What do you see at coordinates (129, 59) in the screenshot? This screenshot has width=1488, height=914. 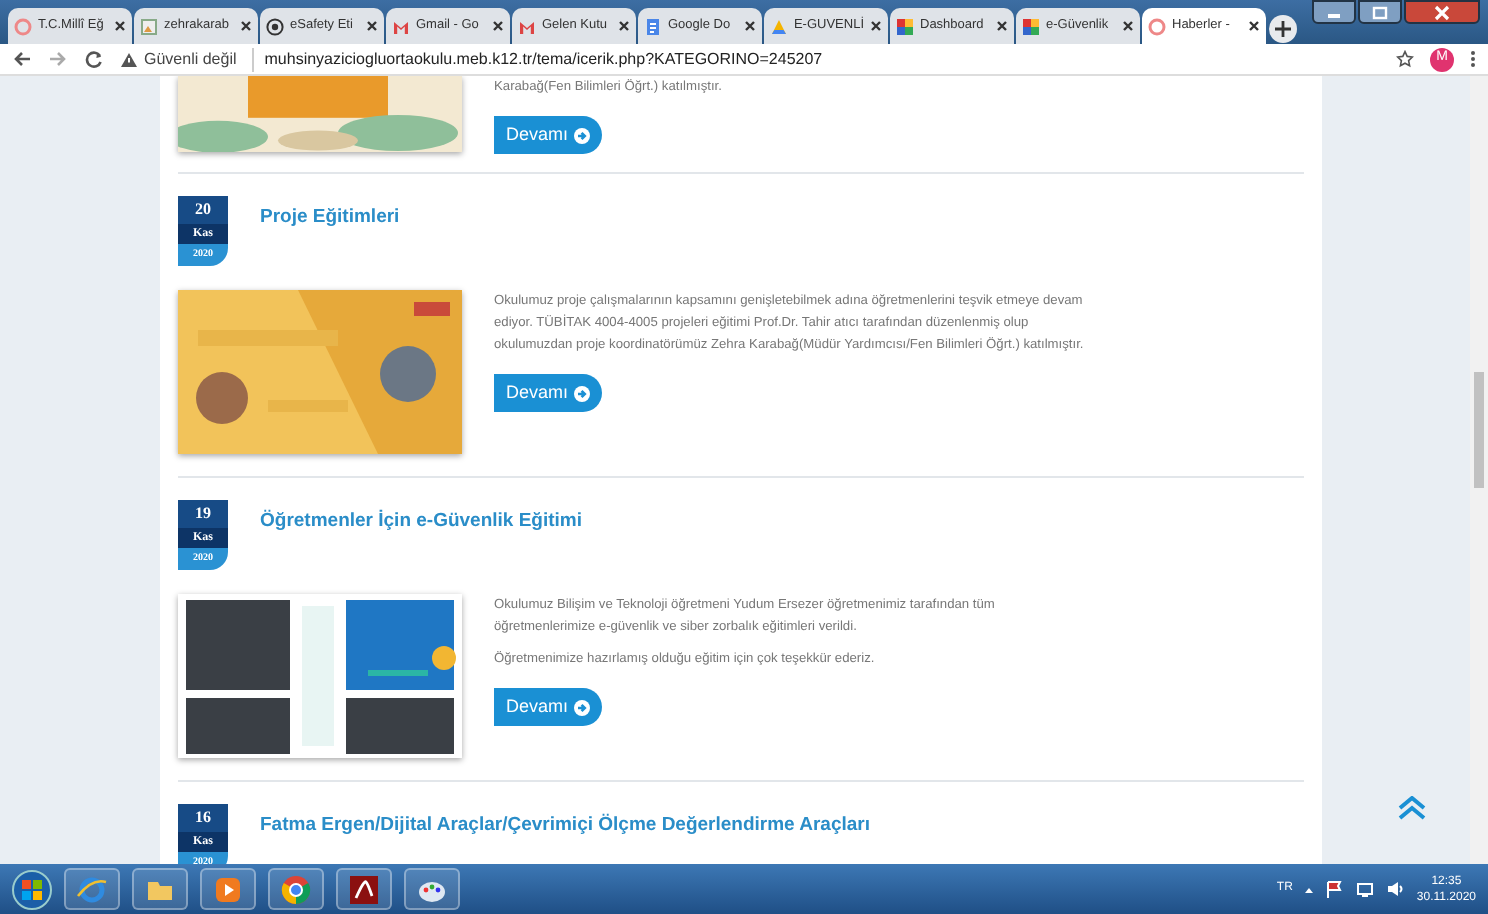 I see `warning-icon` at bounding box center [129, 59].